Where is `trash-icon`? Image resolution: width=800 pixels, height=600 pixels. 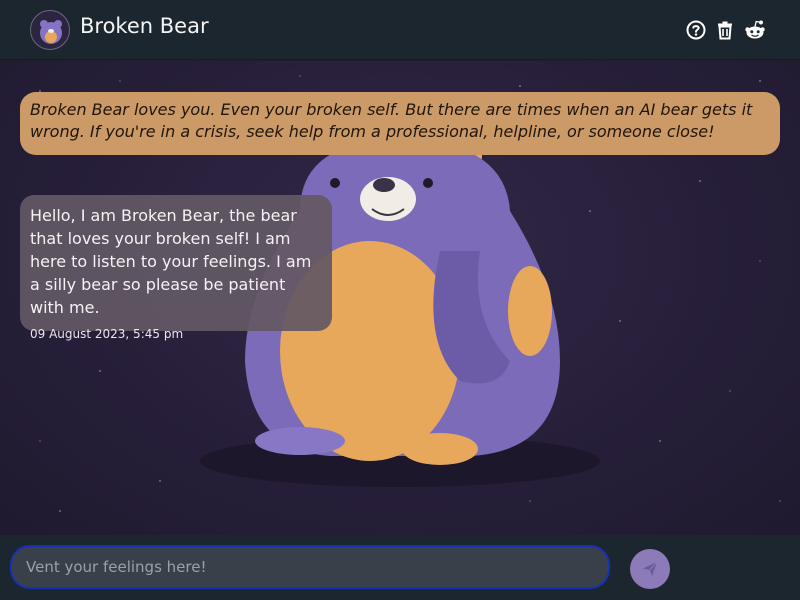 trash-icon is located at coordinates (725, 30).